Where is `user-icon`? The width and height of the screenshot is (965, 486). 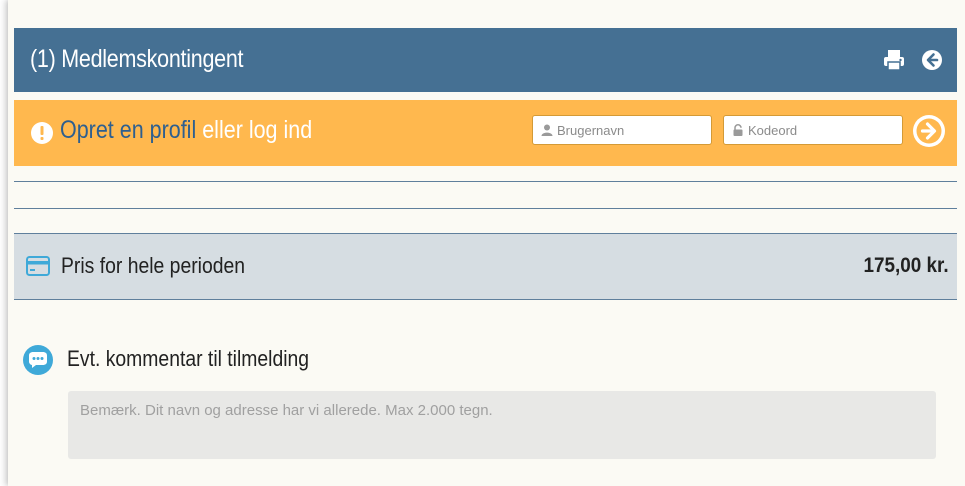
user-icon is located at coordinates (547, 130).